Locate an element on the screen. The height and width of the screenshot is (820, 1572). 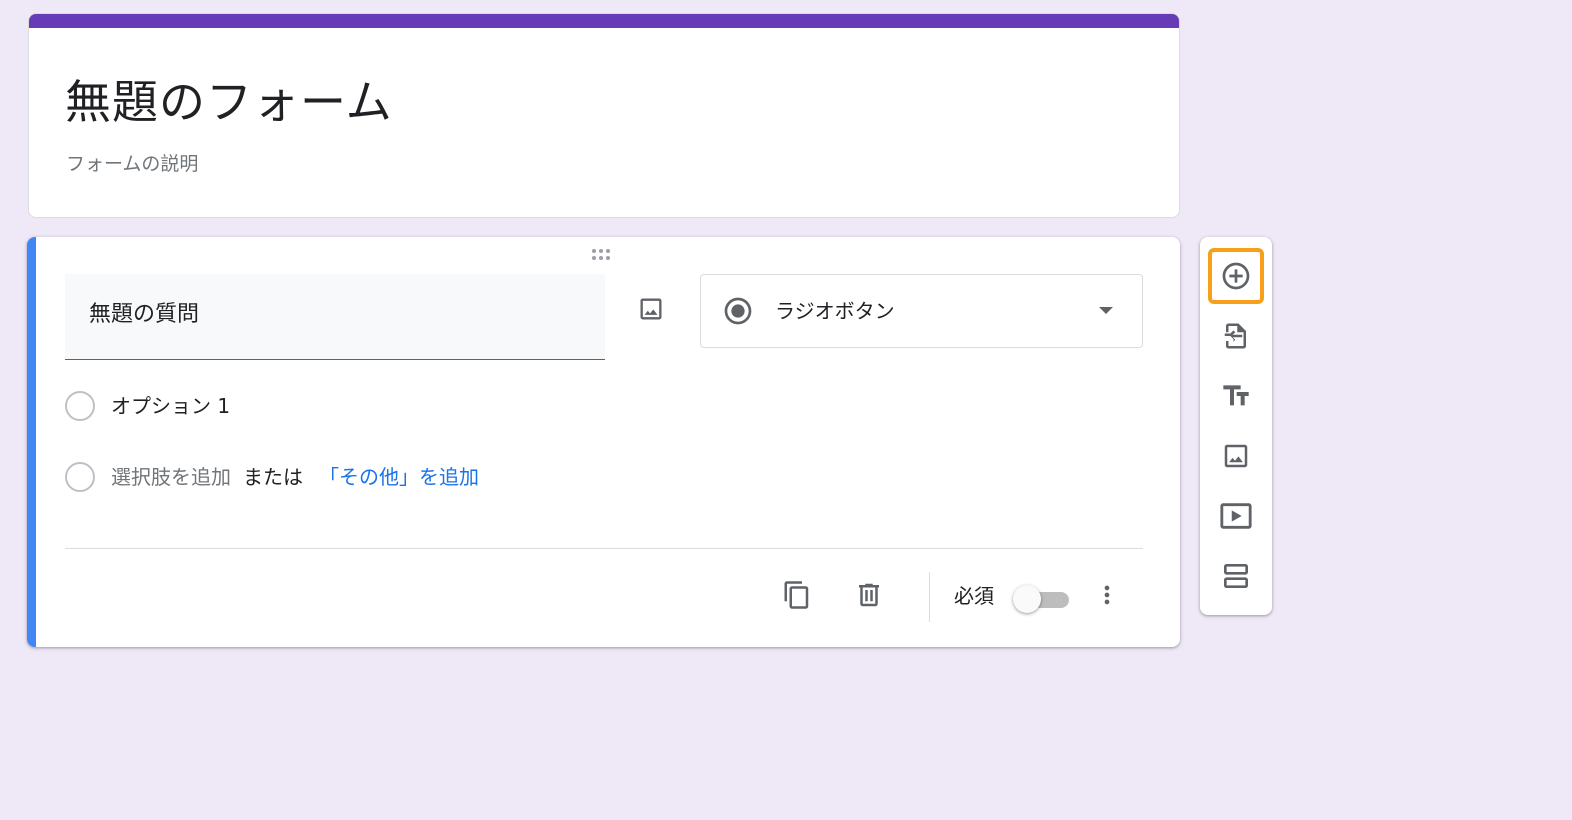
add-image-button is located at coordinates (1236, 456).